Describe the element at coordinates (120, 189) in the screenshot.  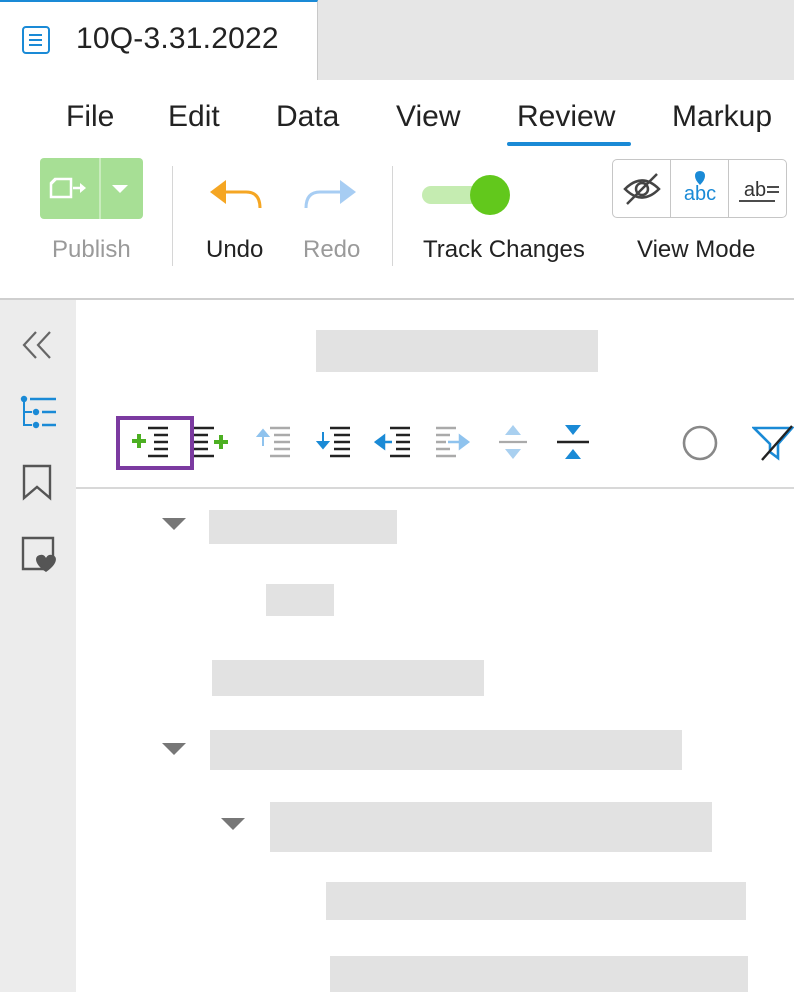
I see `chevron-down-icon` at that location.